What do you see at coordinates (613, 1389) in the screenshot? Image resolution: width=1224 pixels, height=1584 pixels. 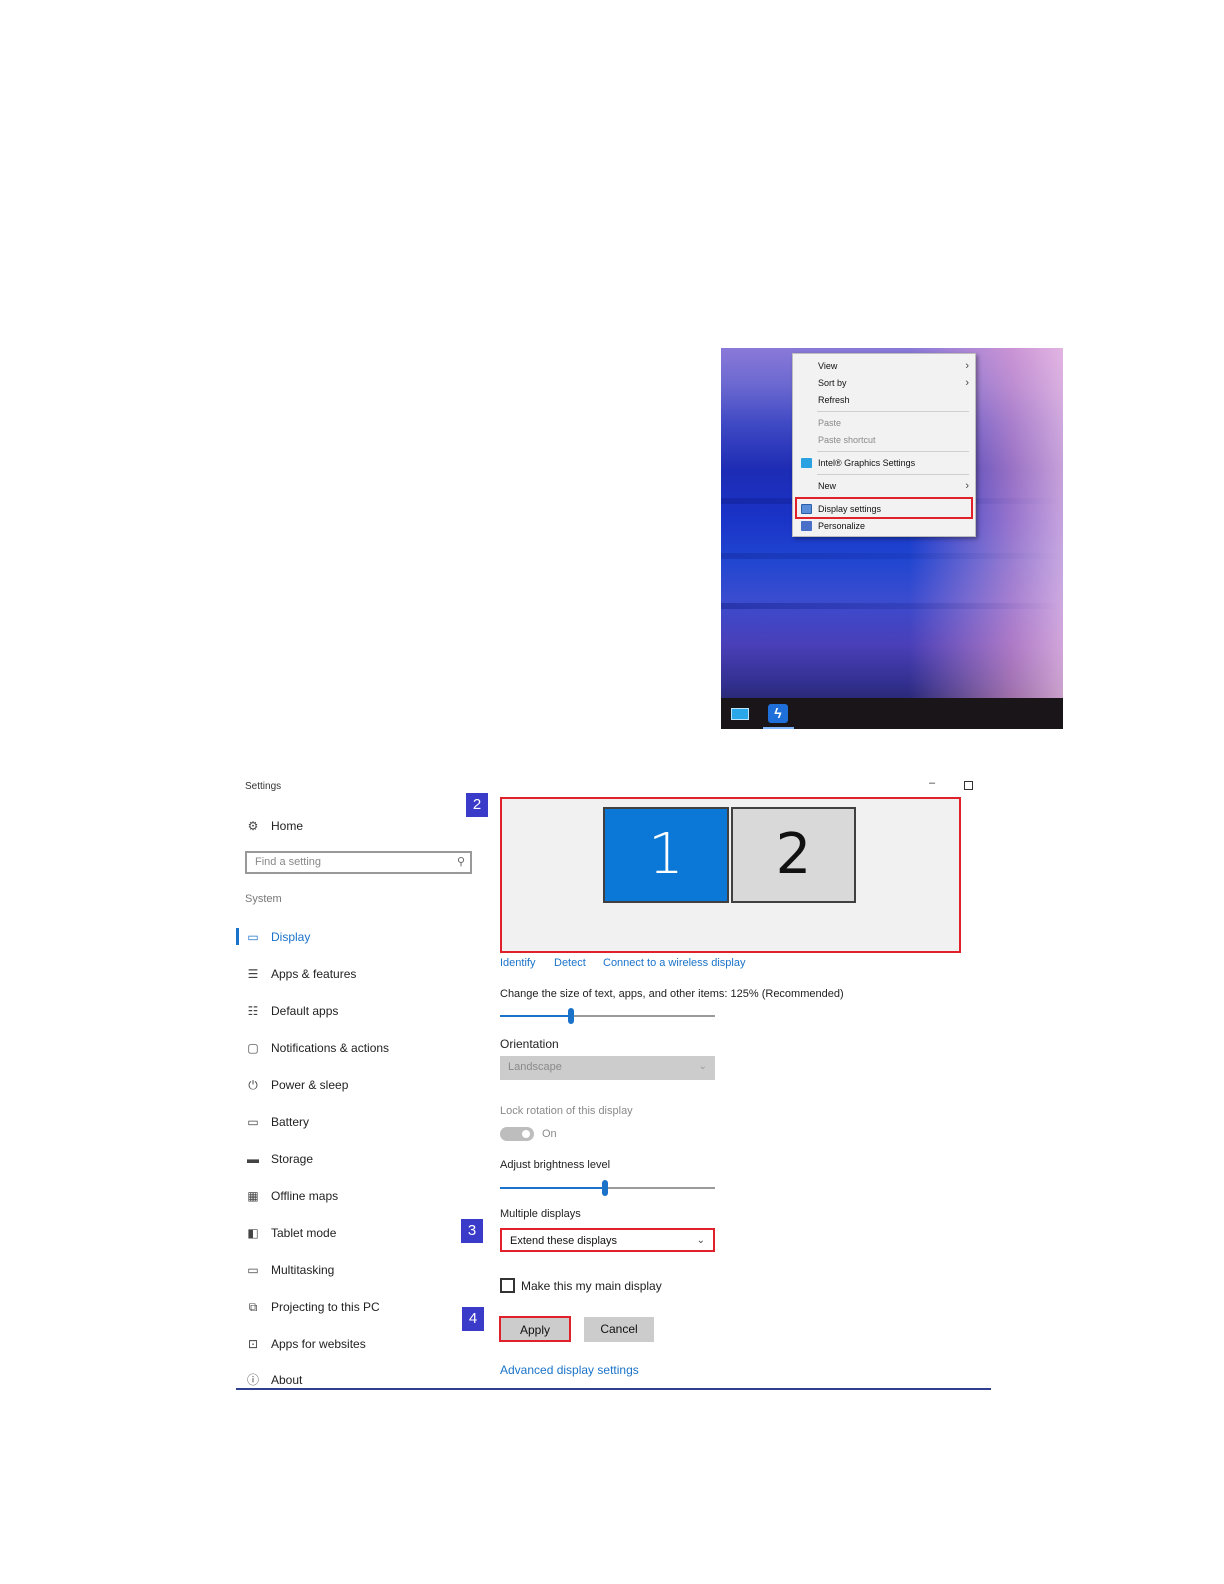 I see `bottom-rule` at bounding box center [613, 1389].